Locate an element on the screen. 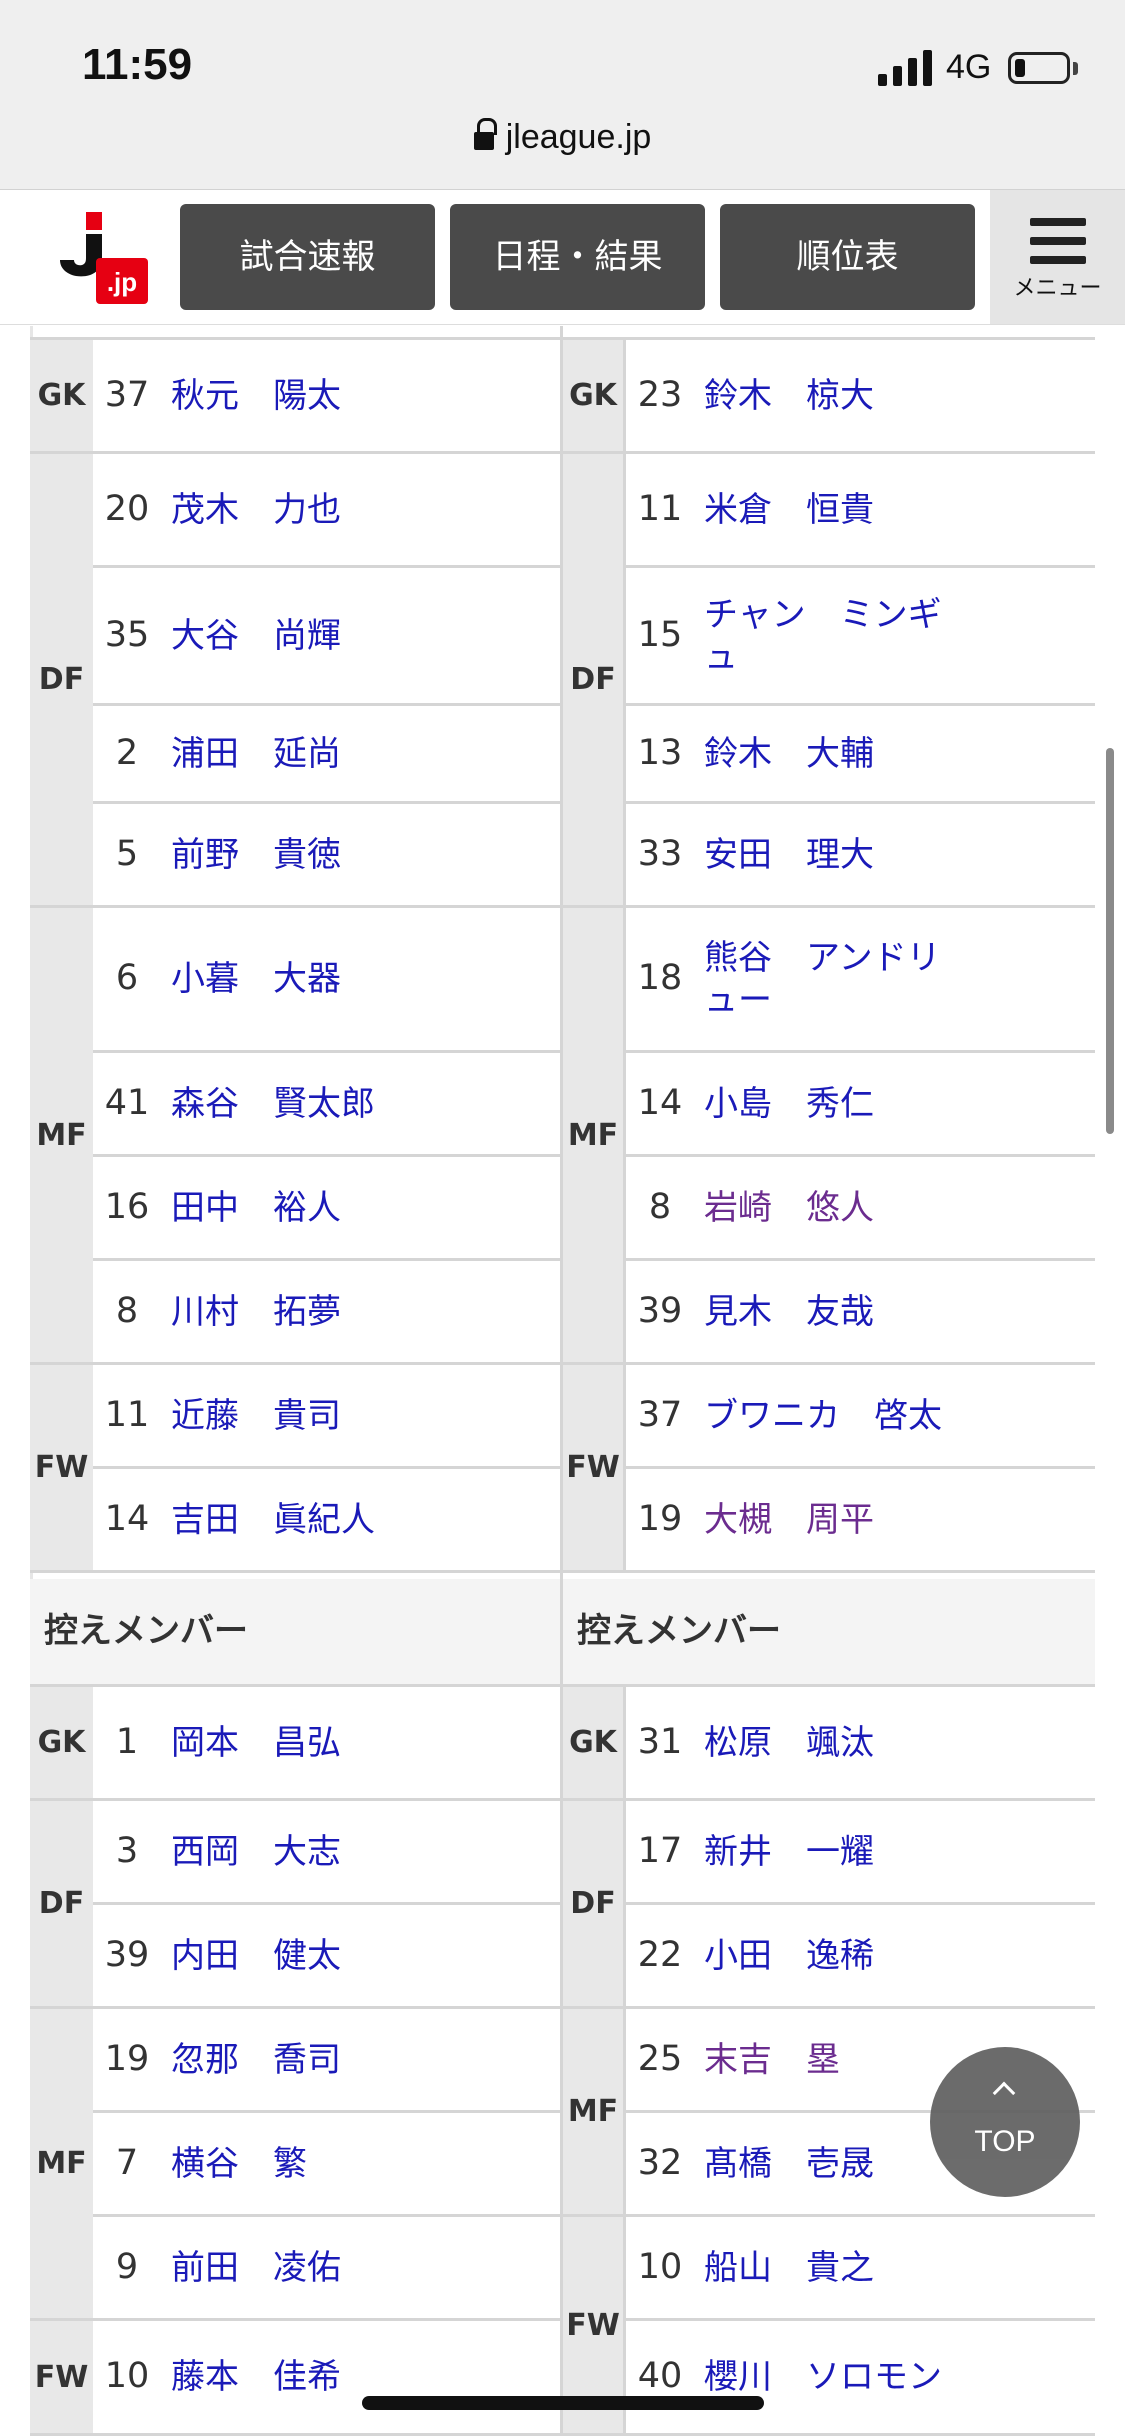  player-number: 1 is located at coordinates (127, 1741).